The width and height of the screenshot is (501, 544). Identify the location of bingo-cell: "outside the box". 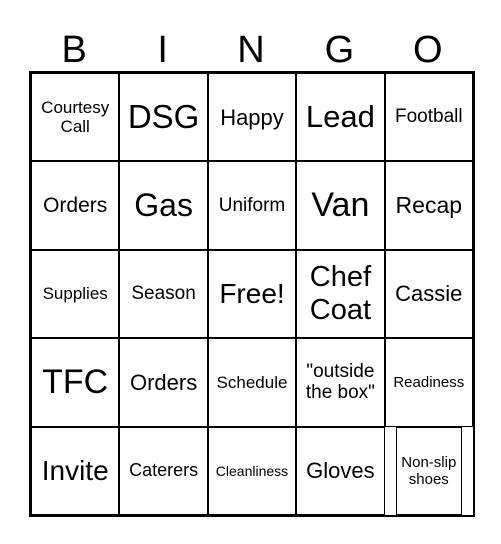
(340, 382).